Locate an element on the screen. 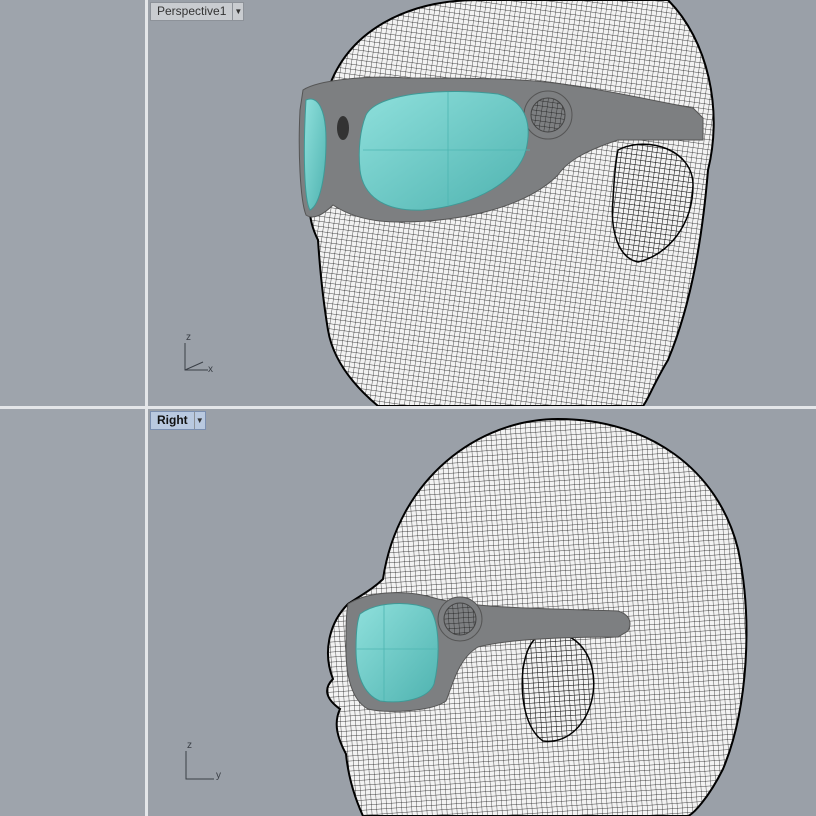  viewport-tab-right: Right ▼ is located at coordinates (178, 420).